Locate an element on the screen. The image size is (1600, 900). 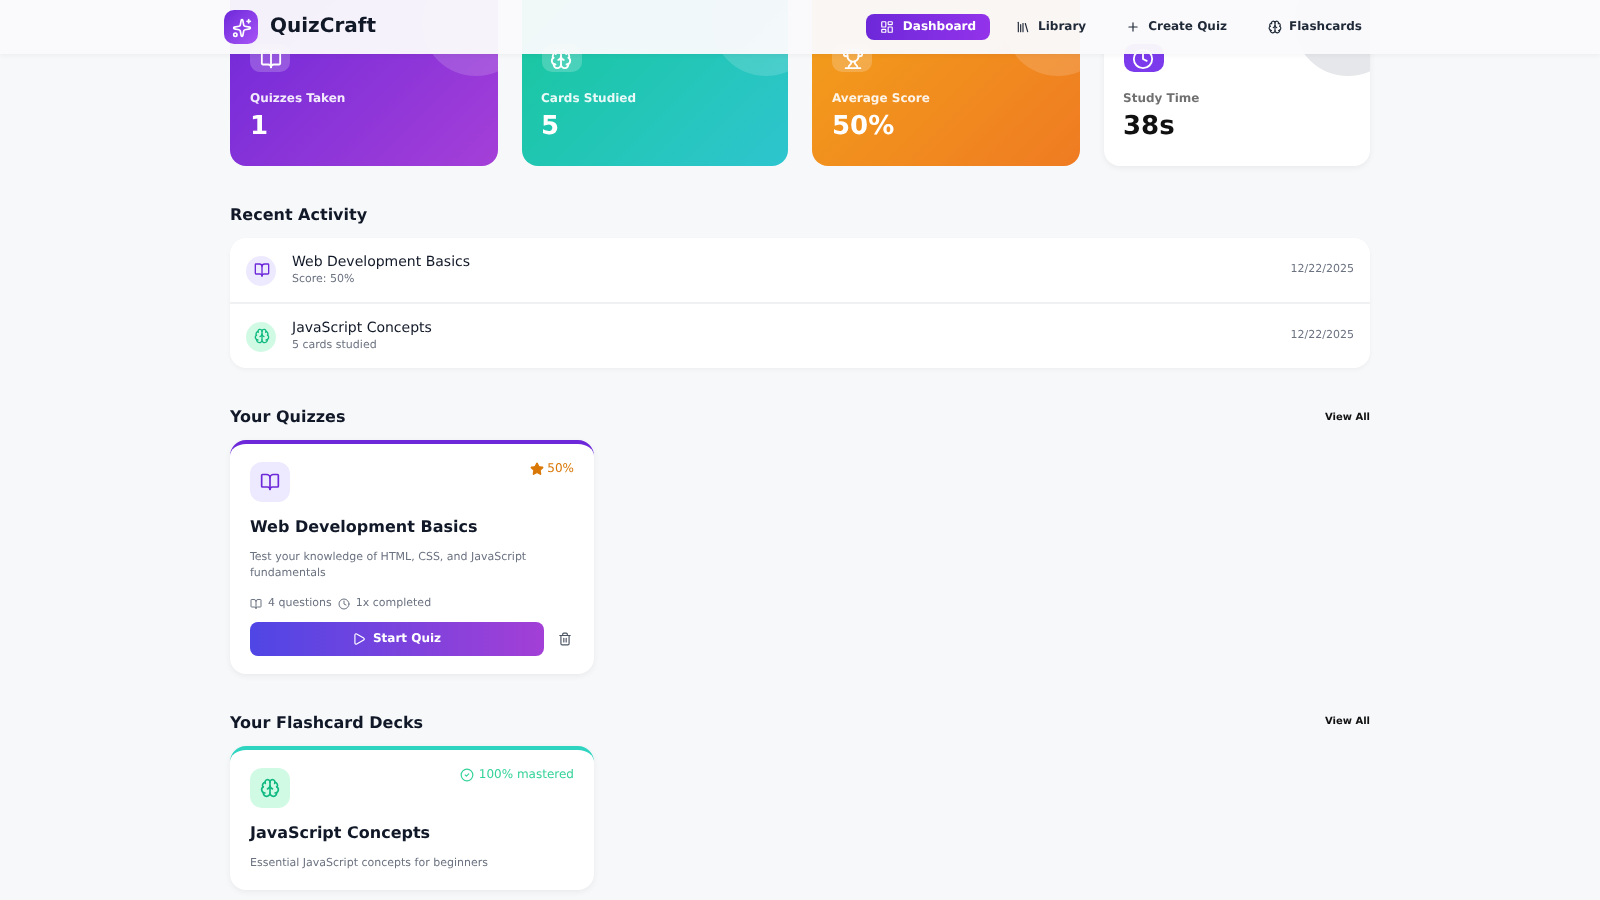
play-icon is located at coordinates (359, 638).